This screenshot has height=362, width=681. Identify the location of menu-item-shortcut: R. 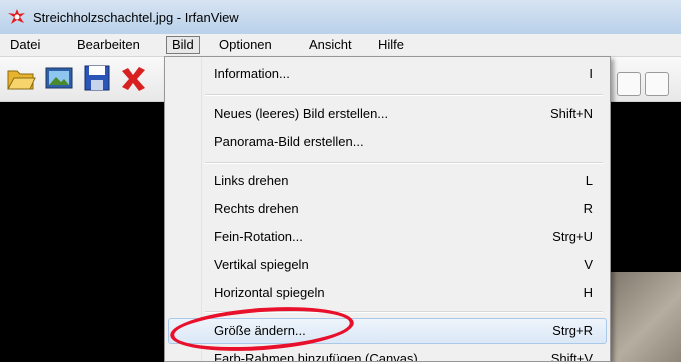
(588, 208).